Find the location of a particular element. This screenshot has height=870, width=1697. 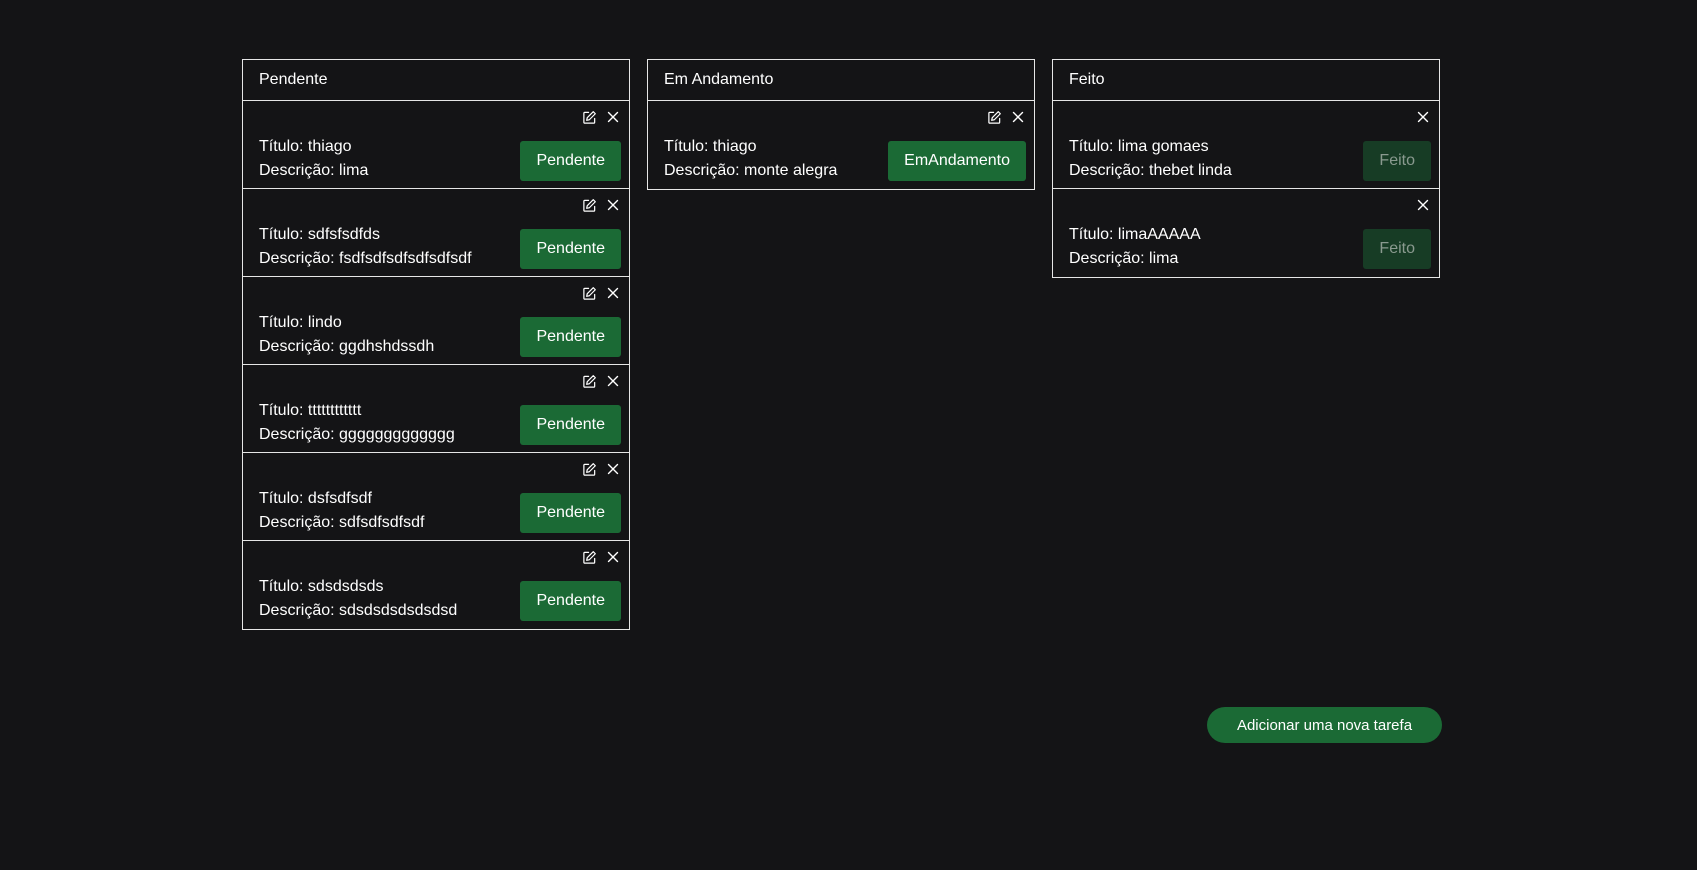

task-title-value: lima gomaes is located at coordinates (1163, 146).